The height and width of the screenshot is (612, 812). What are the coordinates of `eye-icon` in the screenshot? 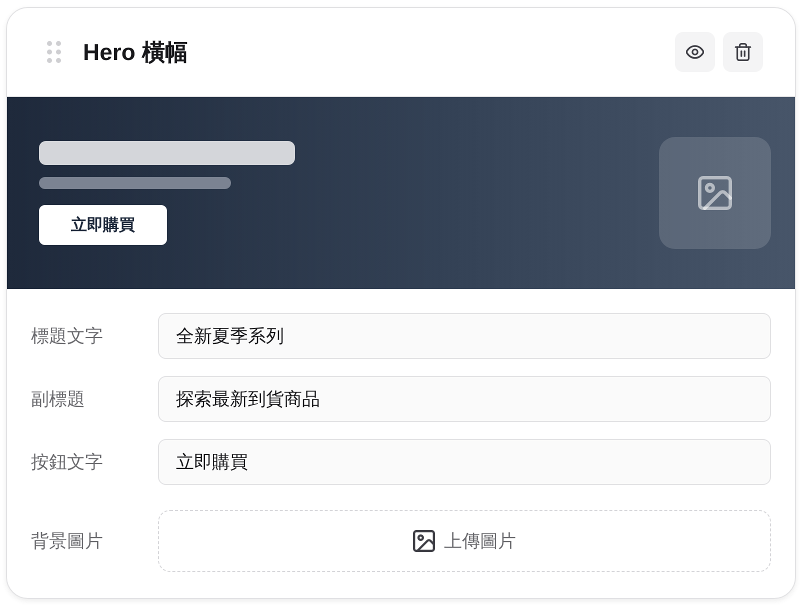 It's located at (695, 52).